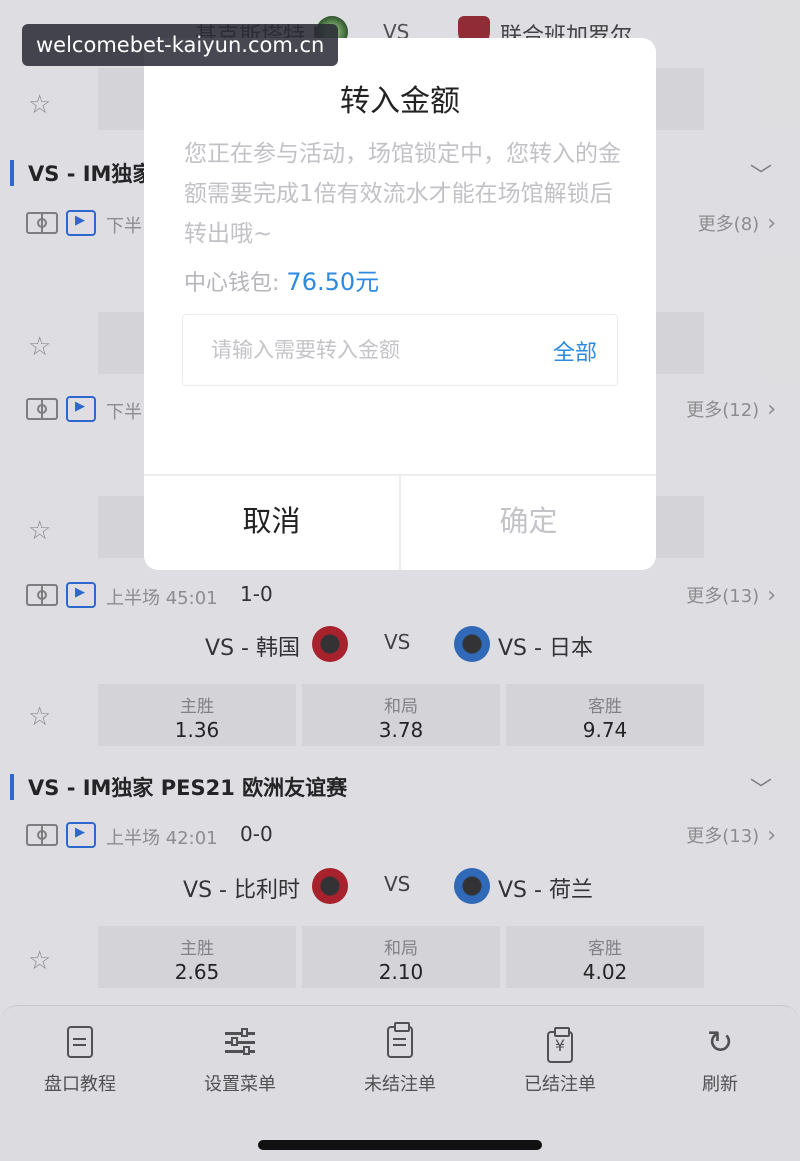  Describe the element at coordinates (400, 1145) in the screenshot. I see `home-indicator` at that location.